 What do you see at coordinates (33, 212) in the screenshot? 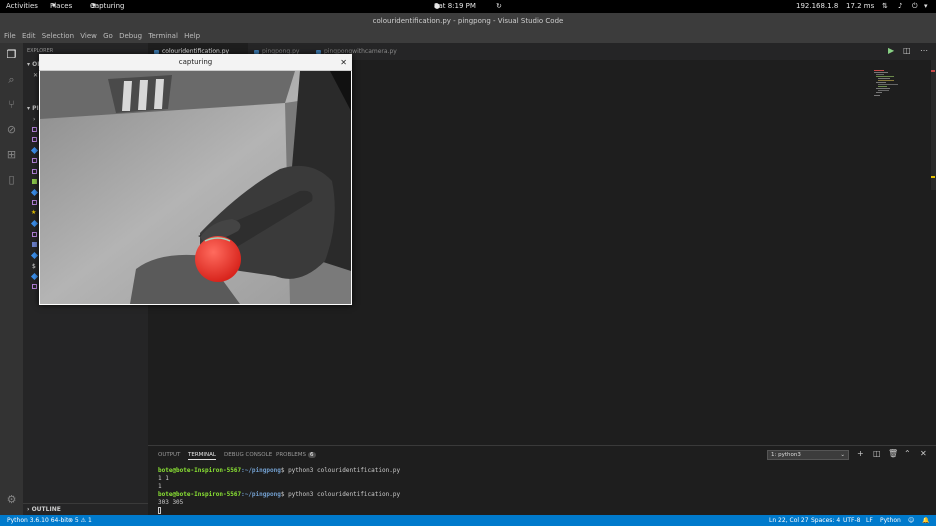
I see `star-file-icon: ★` at bounding box center [33, 212].